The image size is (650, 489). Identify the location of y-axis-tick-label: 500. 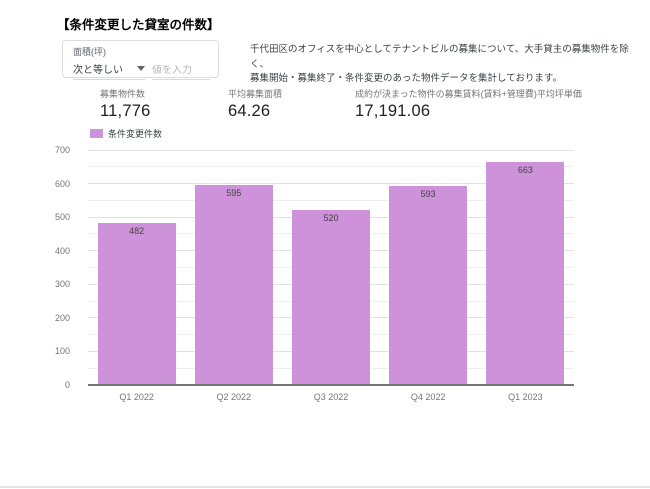
(62, 217).